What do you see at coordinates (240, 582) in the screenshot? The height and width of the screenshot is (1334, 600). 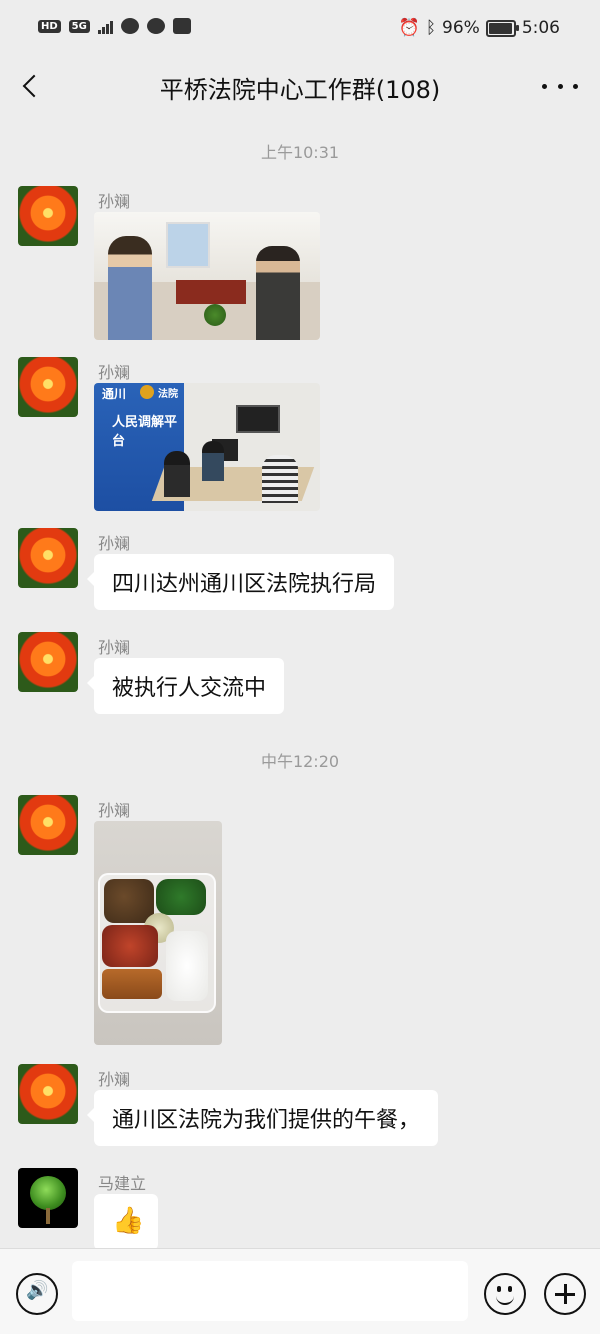 I see `text-bubble: 四川达州通川区法院执行局` at bounding box center [240, 582].